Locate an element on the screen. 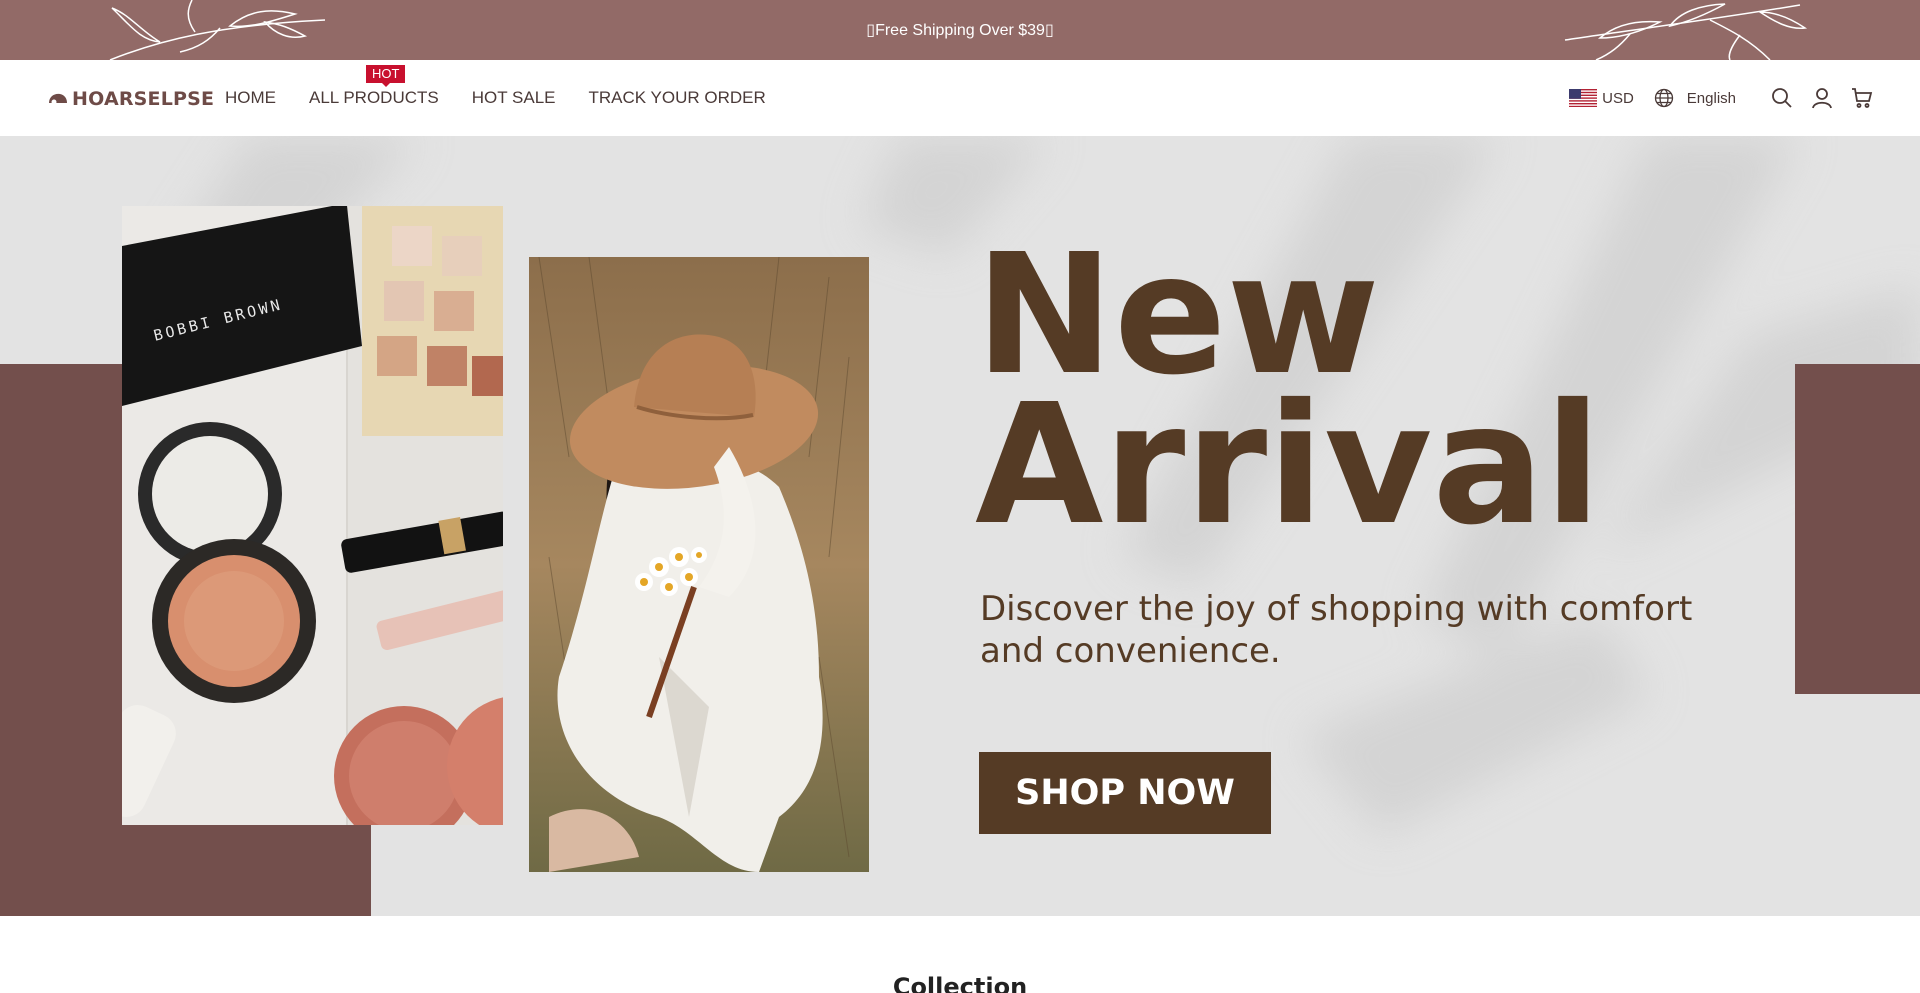 The height and width of the screenshot is (993, 1920). language-selector: English is located at coordinates (1695, 98).